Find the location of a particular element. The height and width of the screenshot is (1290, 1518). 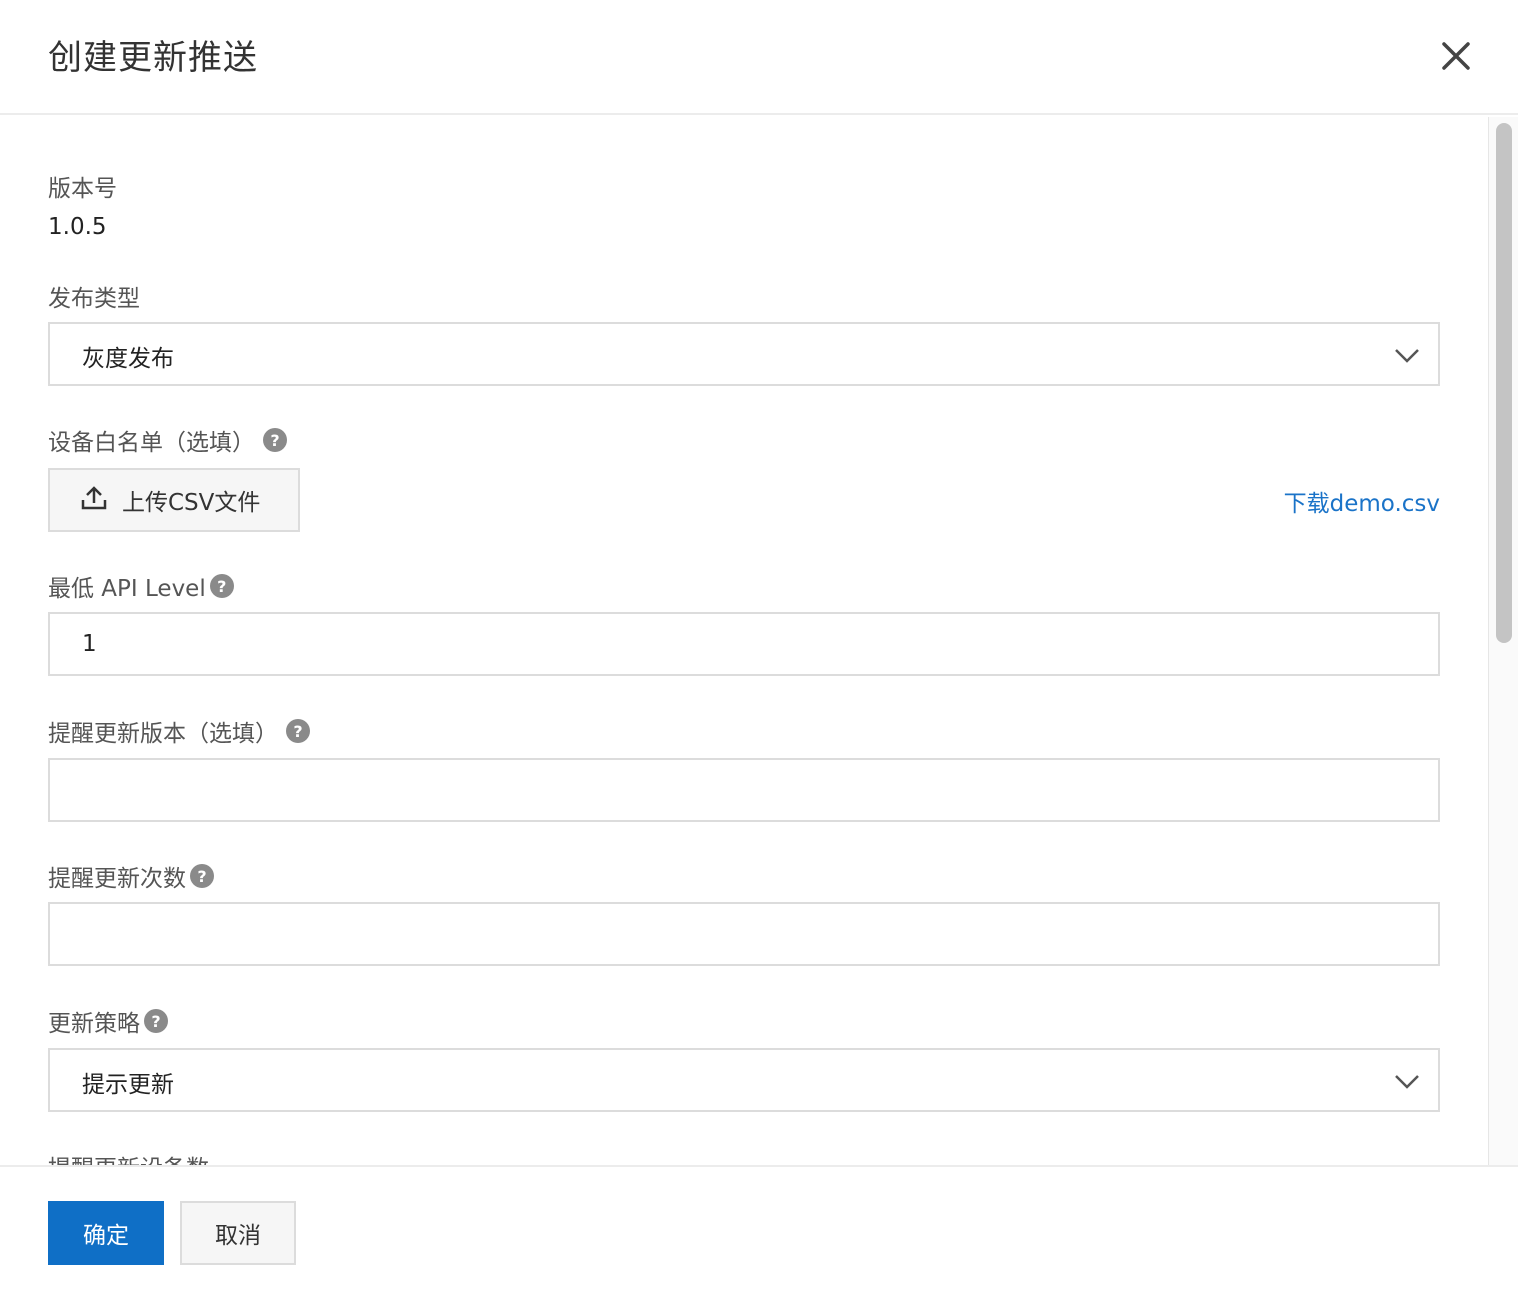

close-icon is located at coordinates (1456, 56).